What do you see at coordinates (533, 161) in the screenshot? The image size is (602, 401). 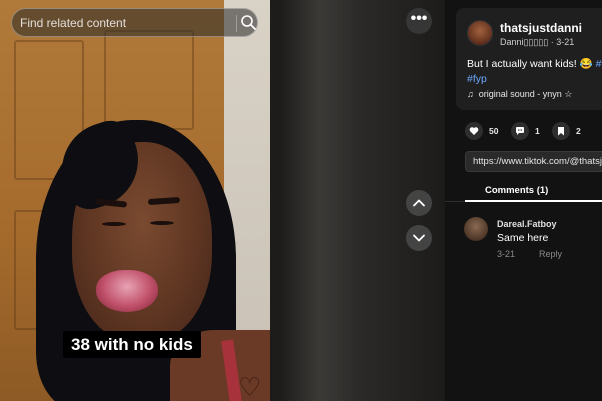 I see `share-link-field: https://www.tiktok.com/@thatsjustdanni` at bounding box center [533, 161].